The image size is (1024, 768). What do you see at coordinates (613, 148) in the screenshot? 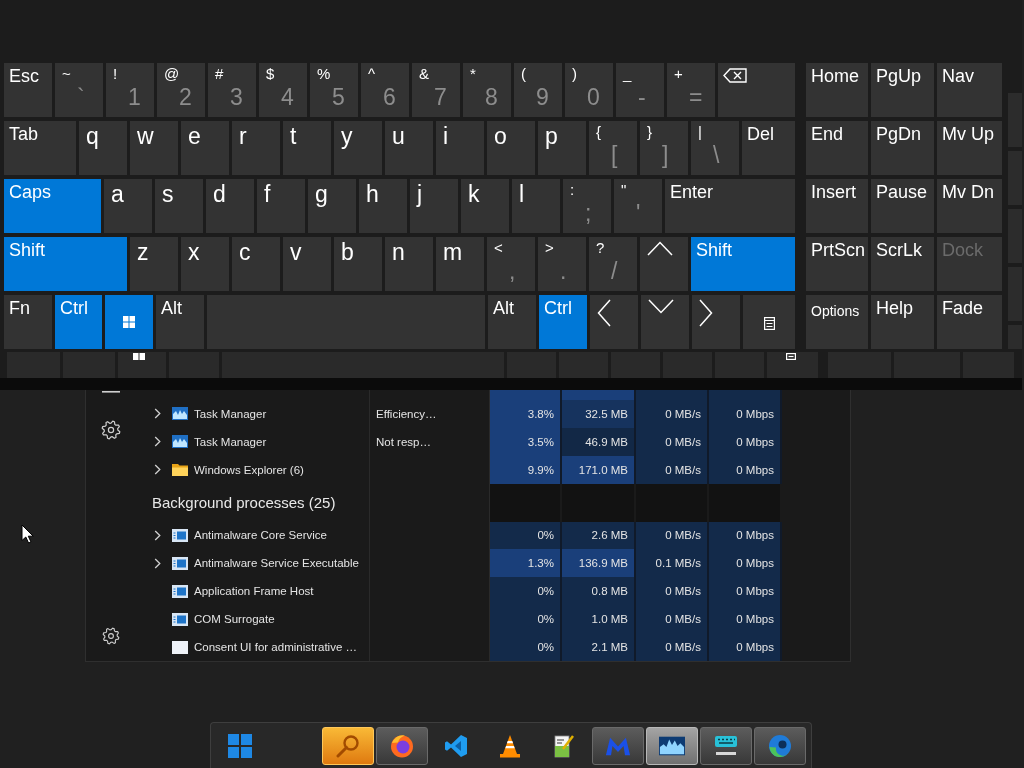
I see `keyboard-key: { [` at bounding box center [613, 148].